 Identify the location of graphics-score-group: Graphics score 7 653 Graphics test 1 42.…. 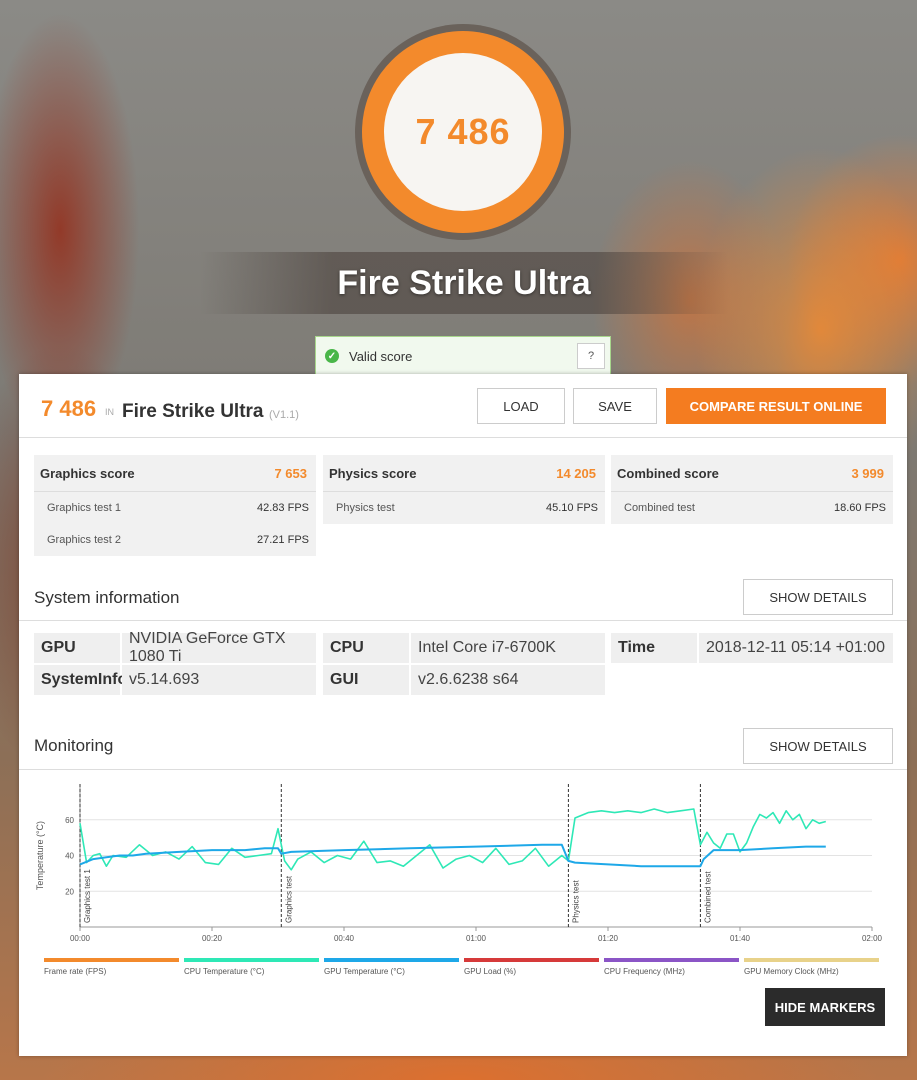
(175, 505).